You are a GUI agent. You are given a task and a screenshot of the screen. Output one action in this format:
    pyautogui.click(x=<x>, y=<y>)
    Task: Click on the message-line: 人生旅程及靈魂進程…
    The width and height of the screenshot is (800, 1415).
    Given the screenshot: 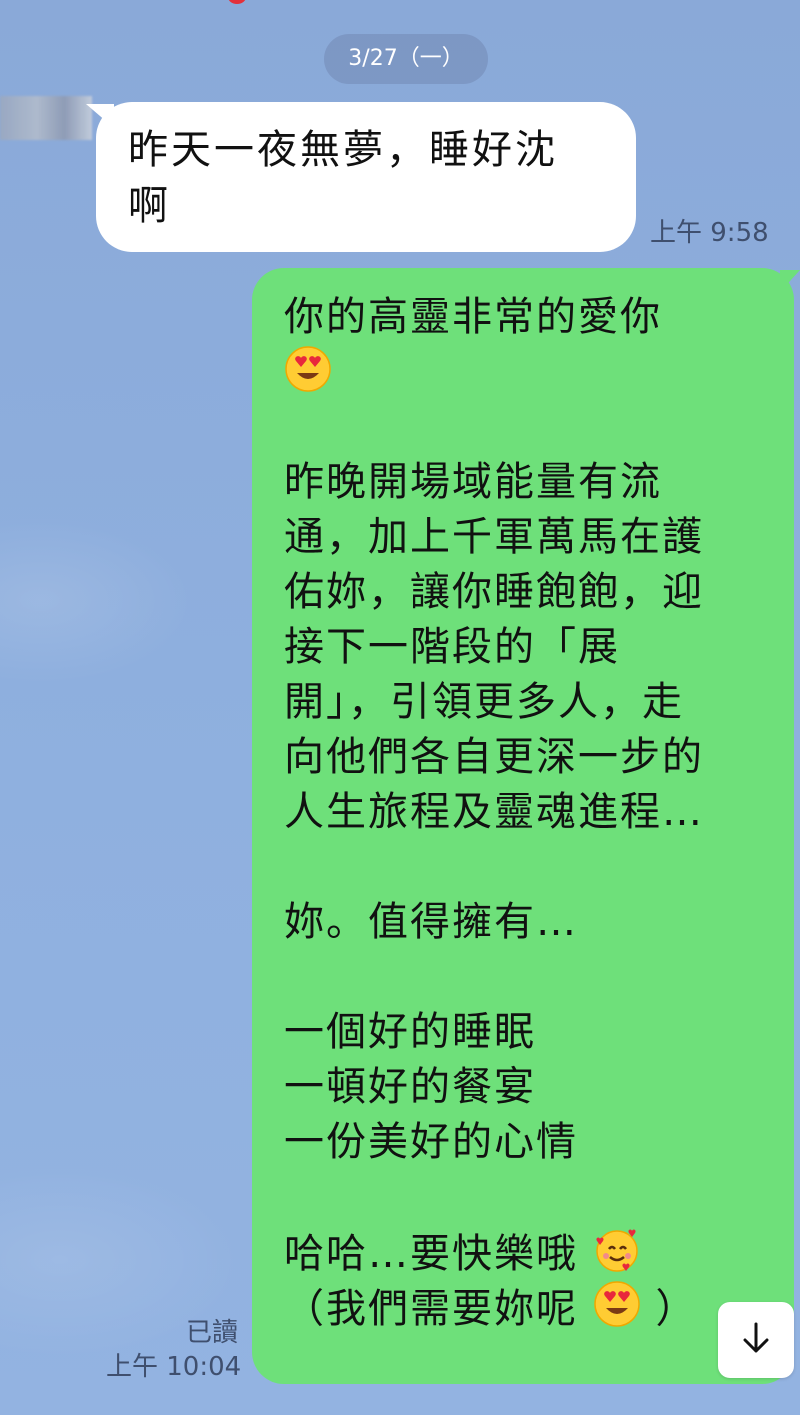 What is the action you would take?
    pyautogui.click(x=494, y=812)
    